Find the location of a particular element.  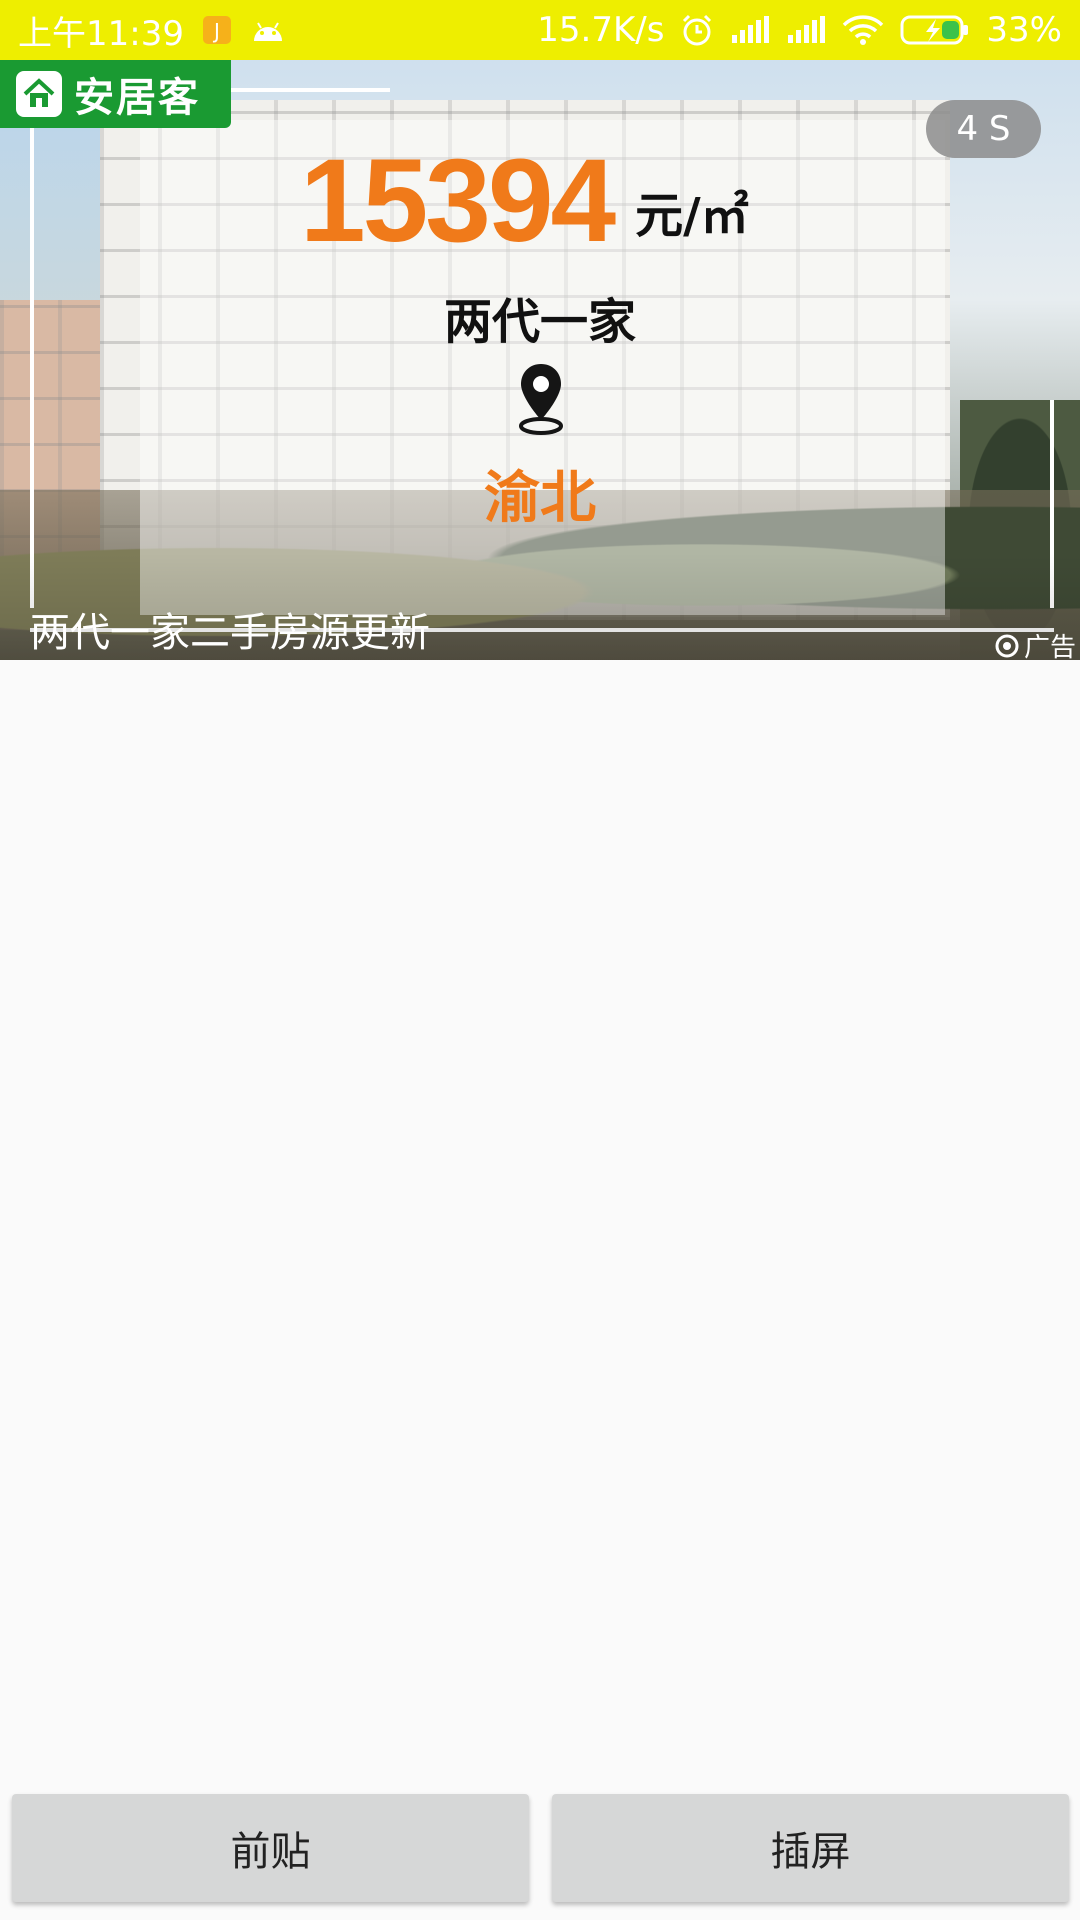

ad-label: 广告 is located at coordinates (1035, 643).